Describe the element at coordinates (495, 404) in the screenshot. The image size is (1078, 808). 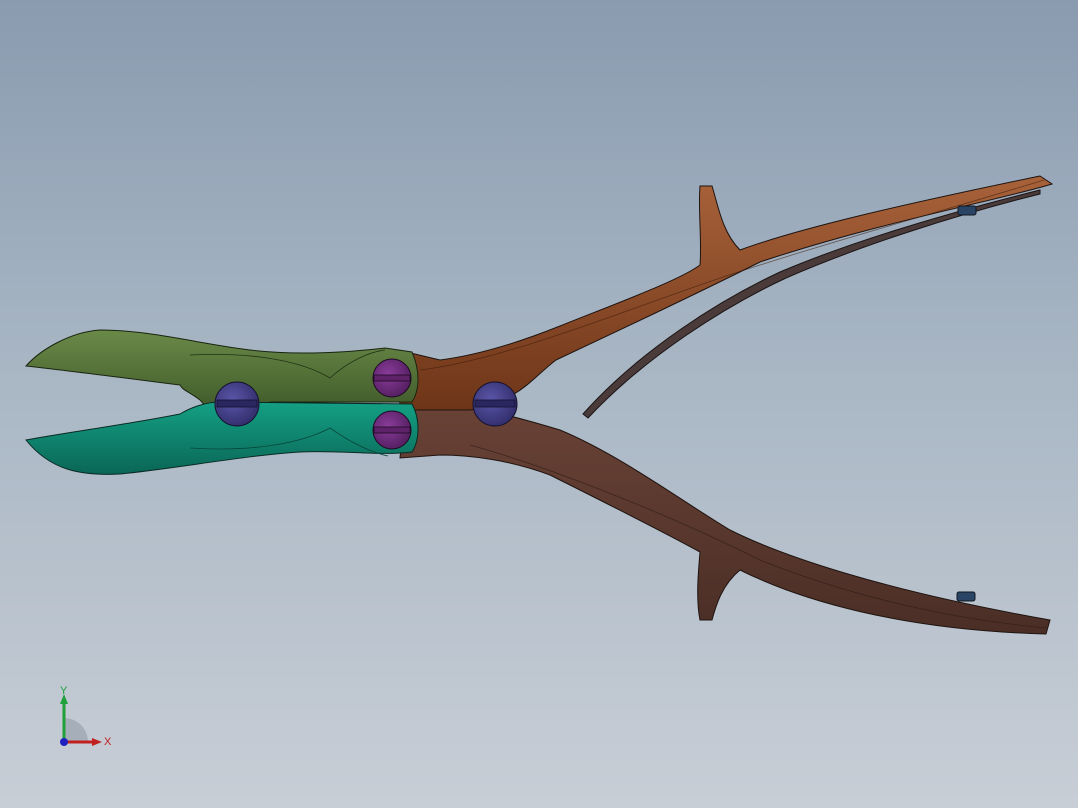
I see `main-pivot-pin` at that location.